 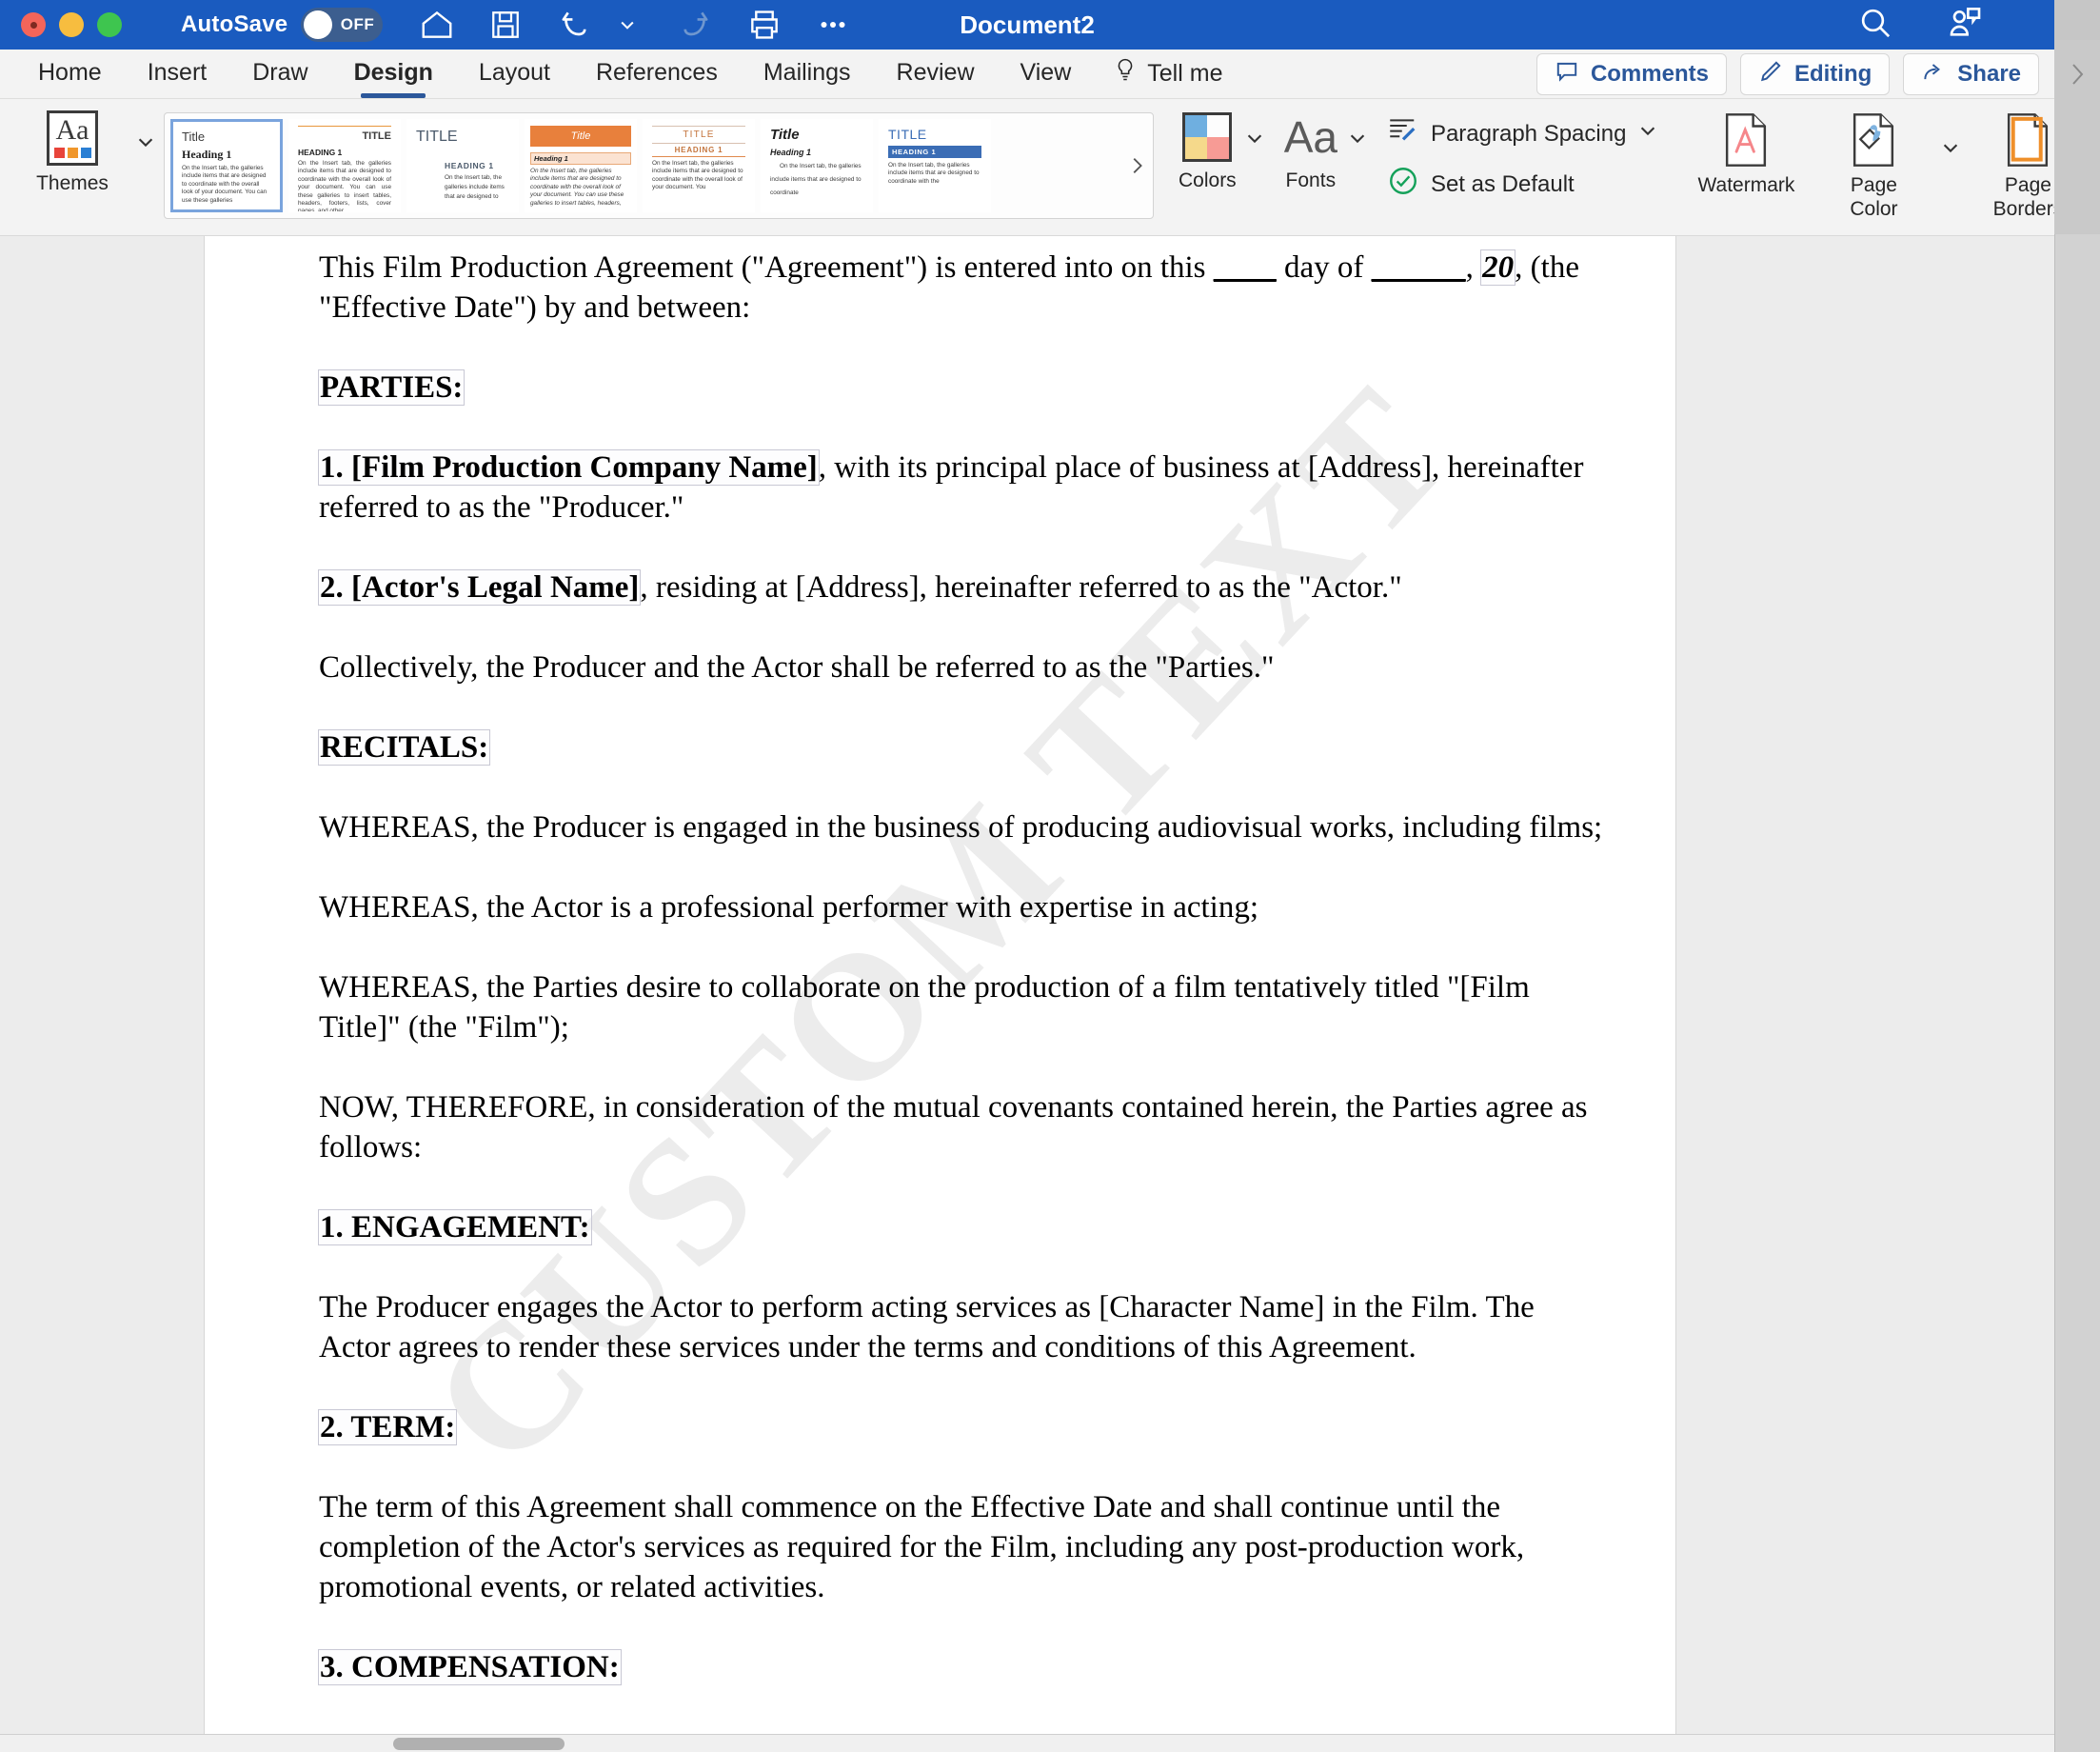 What do you see at coordinates (964, 388) in the screenshot?
I see `paragraph-parties-heading: PARTIES:` at bounding box center [964, 388].